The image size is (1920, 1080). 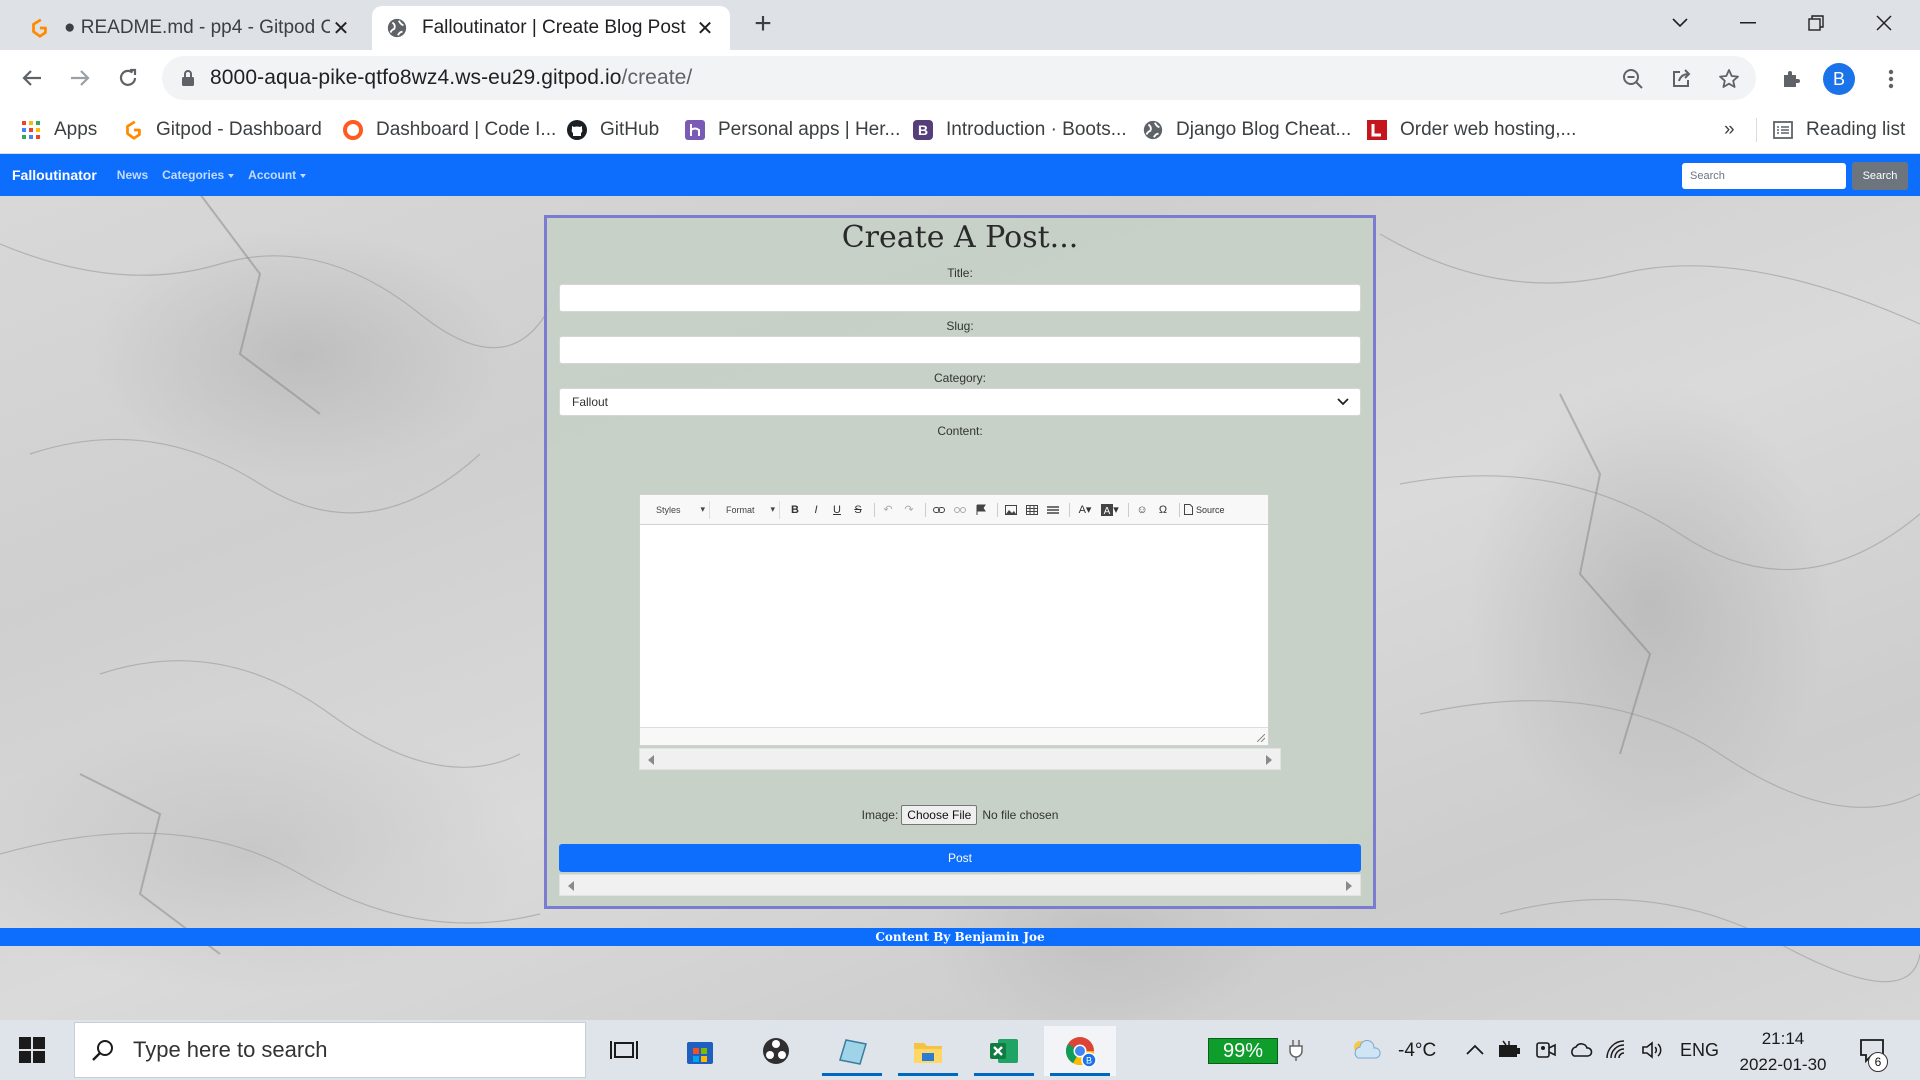 What do you see at coordinates (1163, 510) in the screenshot?
I see `special-char-icon: Ω` at bounding box center [1163, 510].